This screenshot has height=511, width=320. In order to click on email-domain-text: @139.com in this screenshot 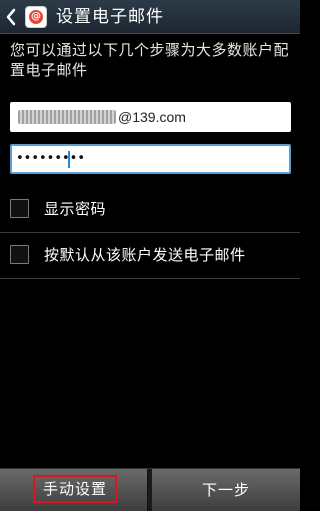, I will do `click(152, 117)`.